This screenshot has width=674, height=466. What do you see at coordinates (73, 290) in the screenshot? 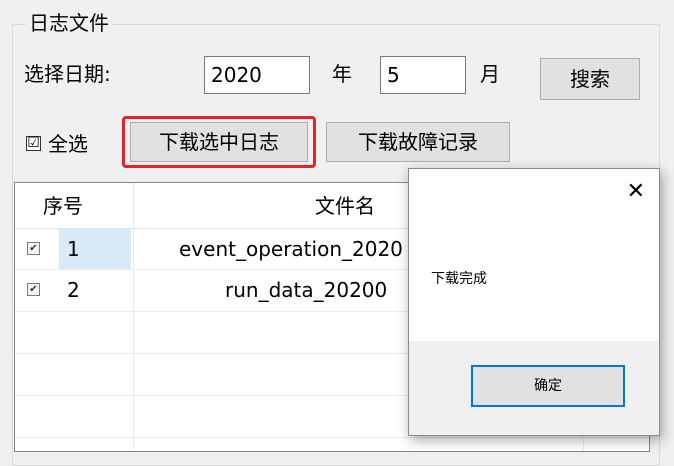
I see `row-index: 2` at bounding box center [73, 290].